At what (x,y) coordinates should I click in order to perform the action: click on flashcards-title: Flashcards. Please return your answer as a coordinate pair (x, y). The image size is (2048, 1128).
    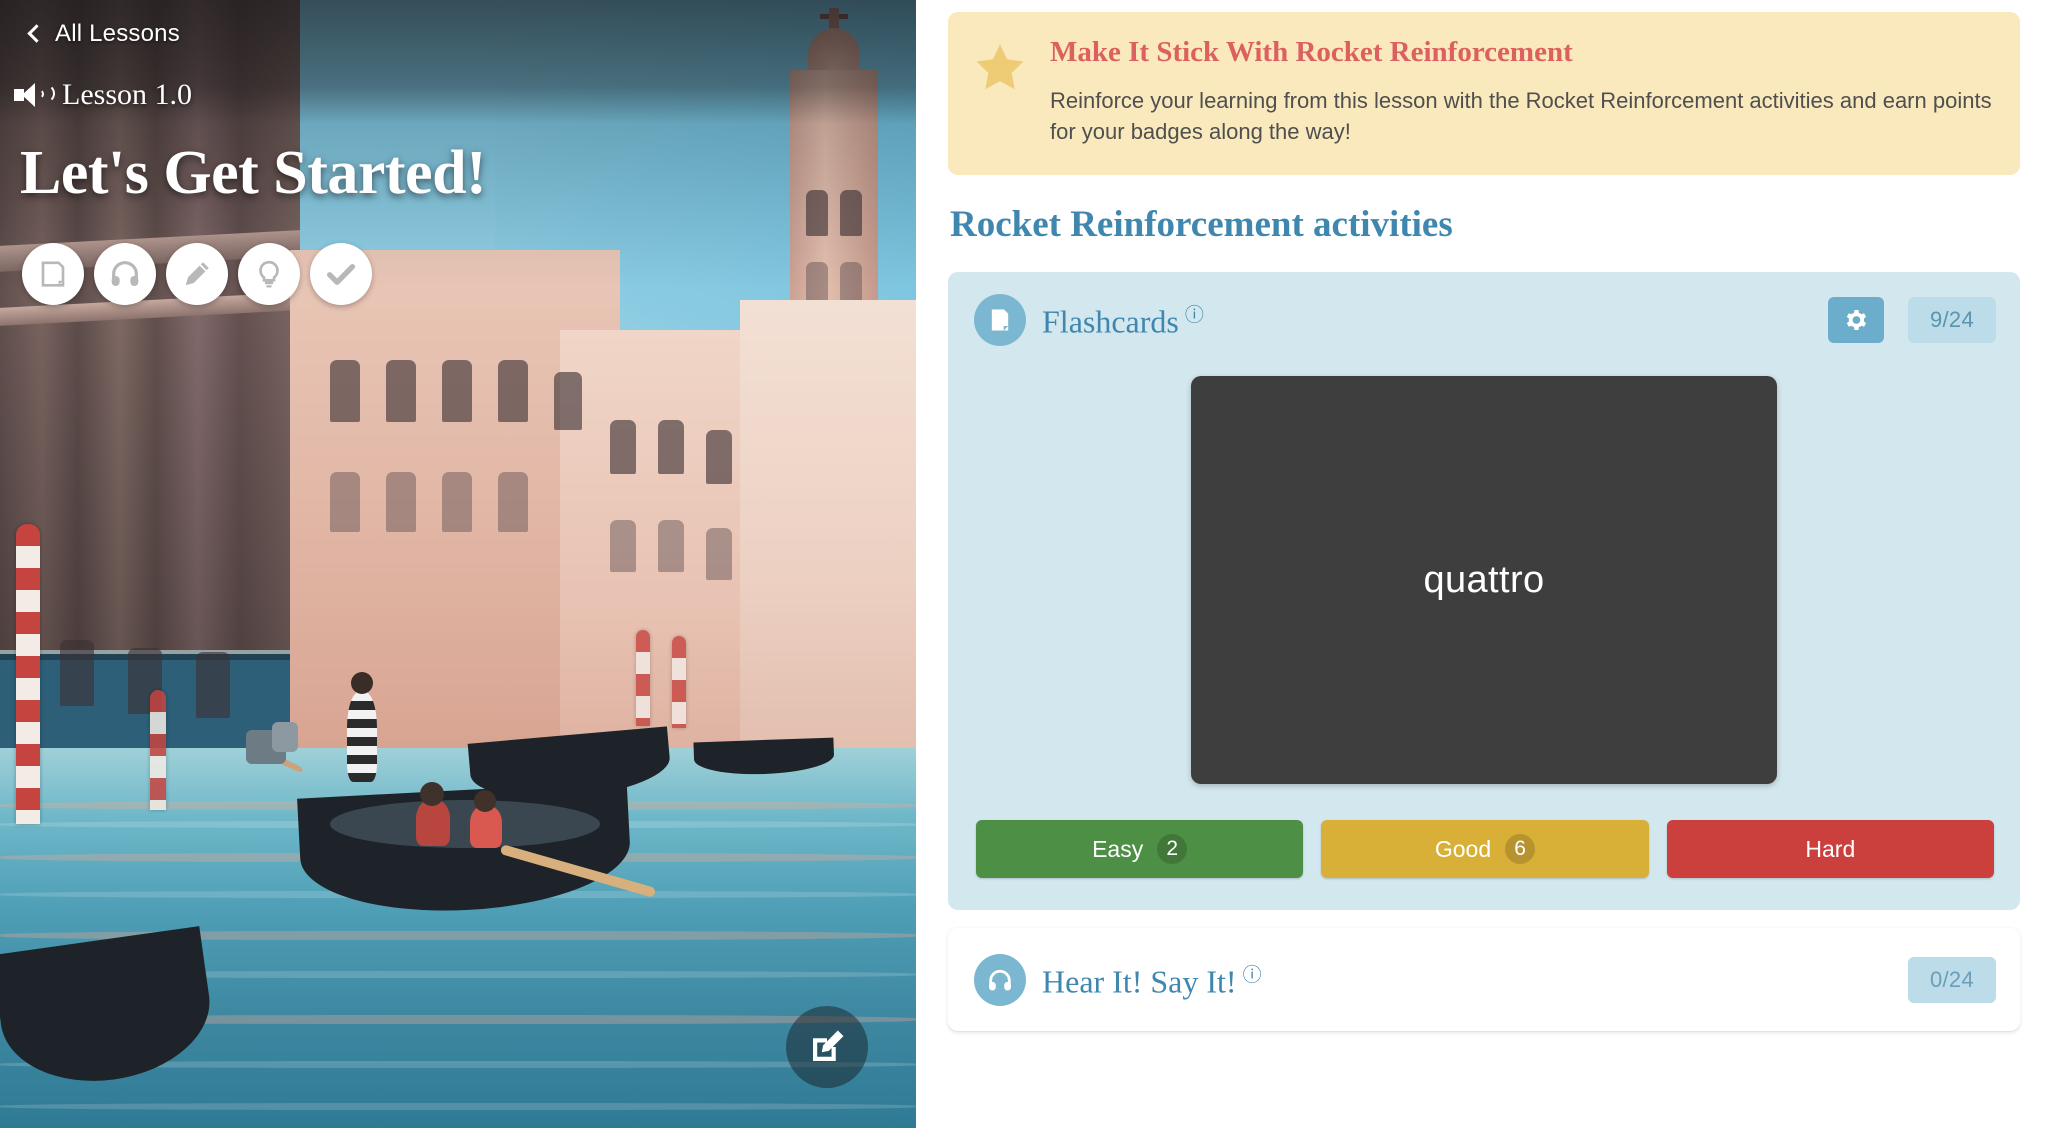
    Looking at the image, I should click on (1110, 321).